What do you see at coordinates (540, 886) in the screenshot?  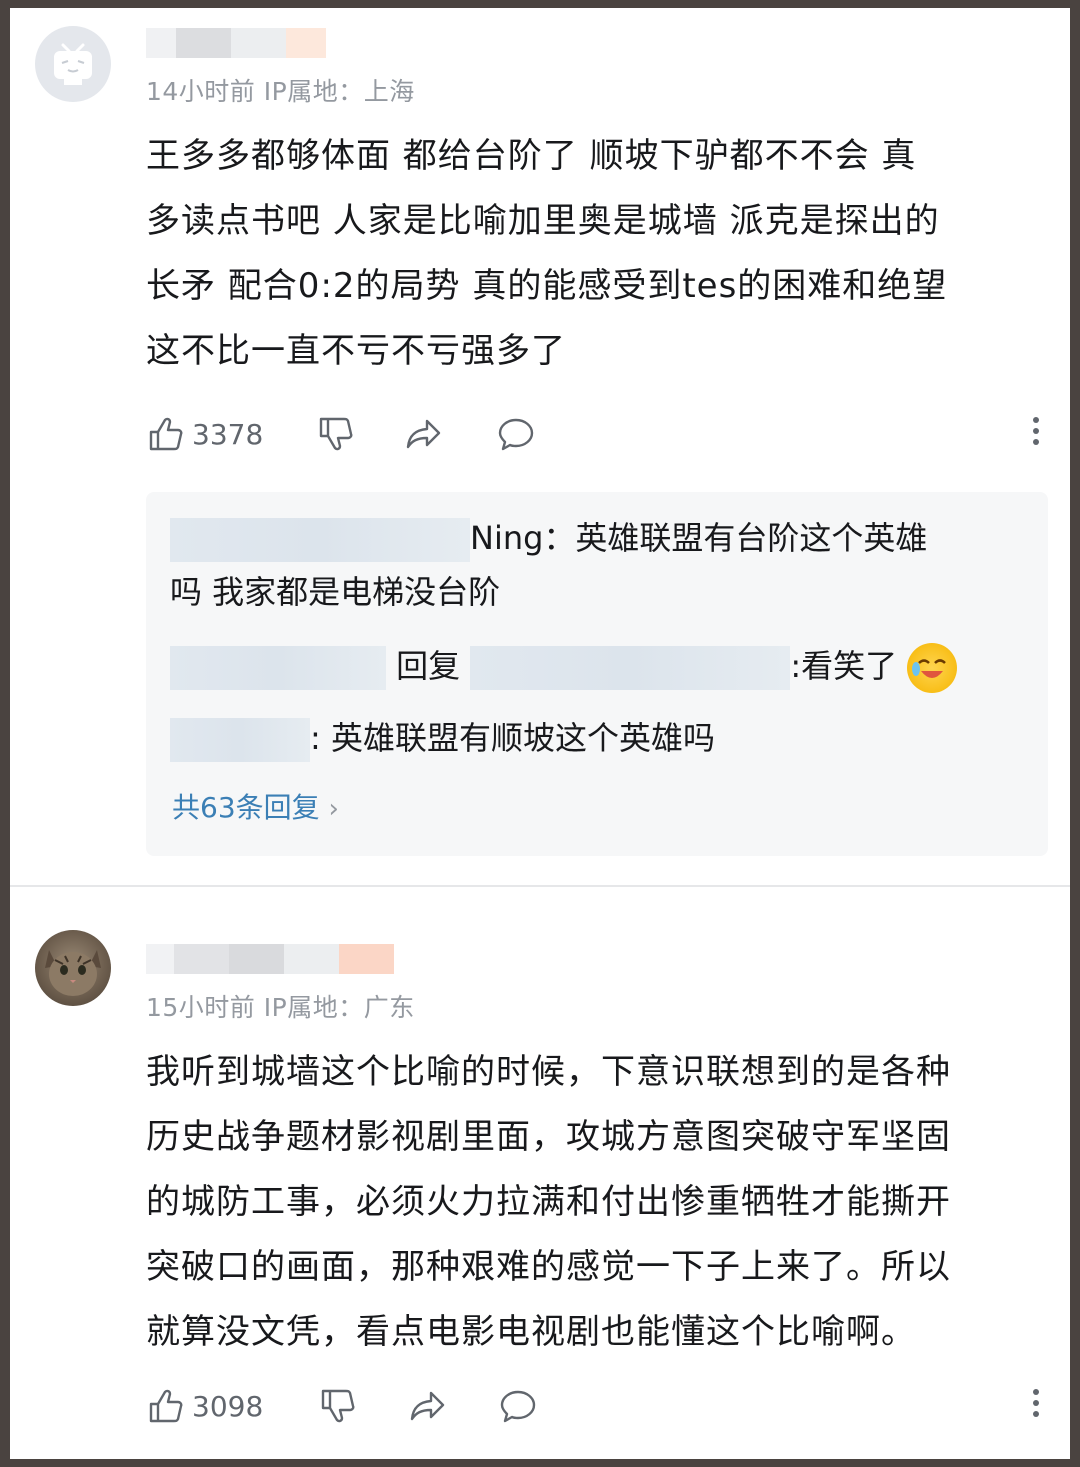 I see `comment-divider` at bounding box center [540, 886].